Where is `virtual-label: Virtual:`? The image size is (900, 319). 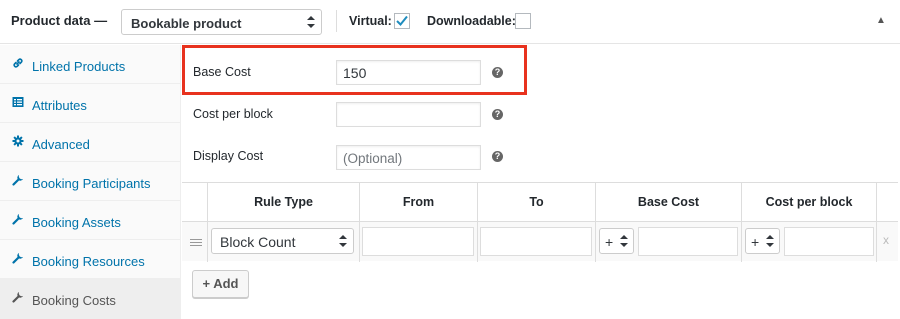 virtual-label: Virtual: is located at coordinates (370, 21).